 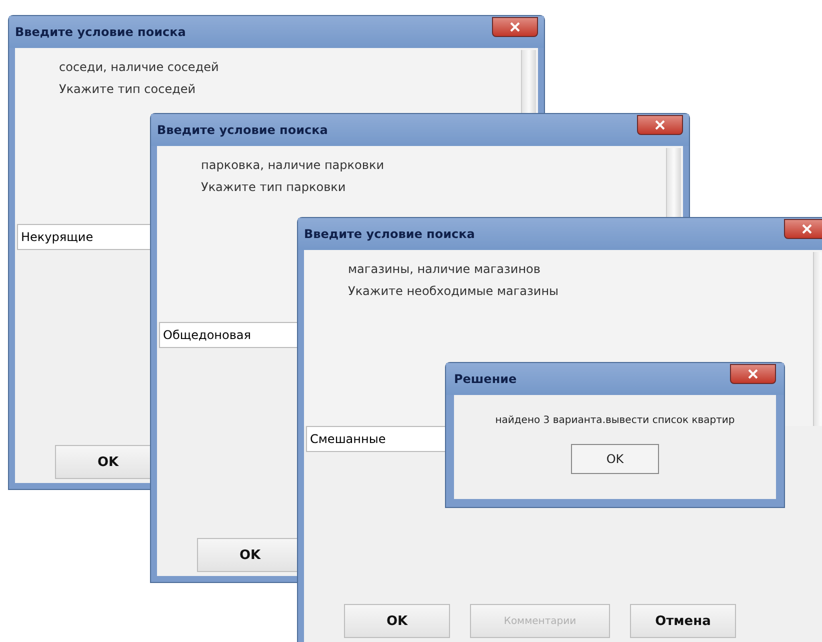 I want to click on prompt-text: Укажите тип соседей, so click(x=127, y=89).